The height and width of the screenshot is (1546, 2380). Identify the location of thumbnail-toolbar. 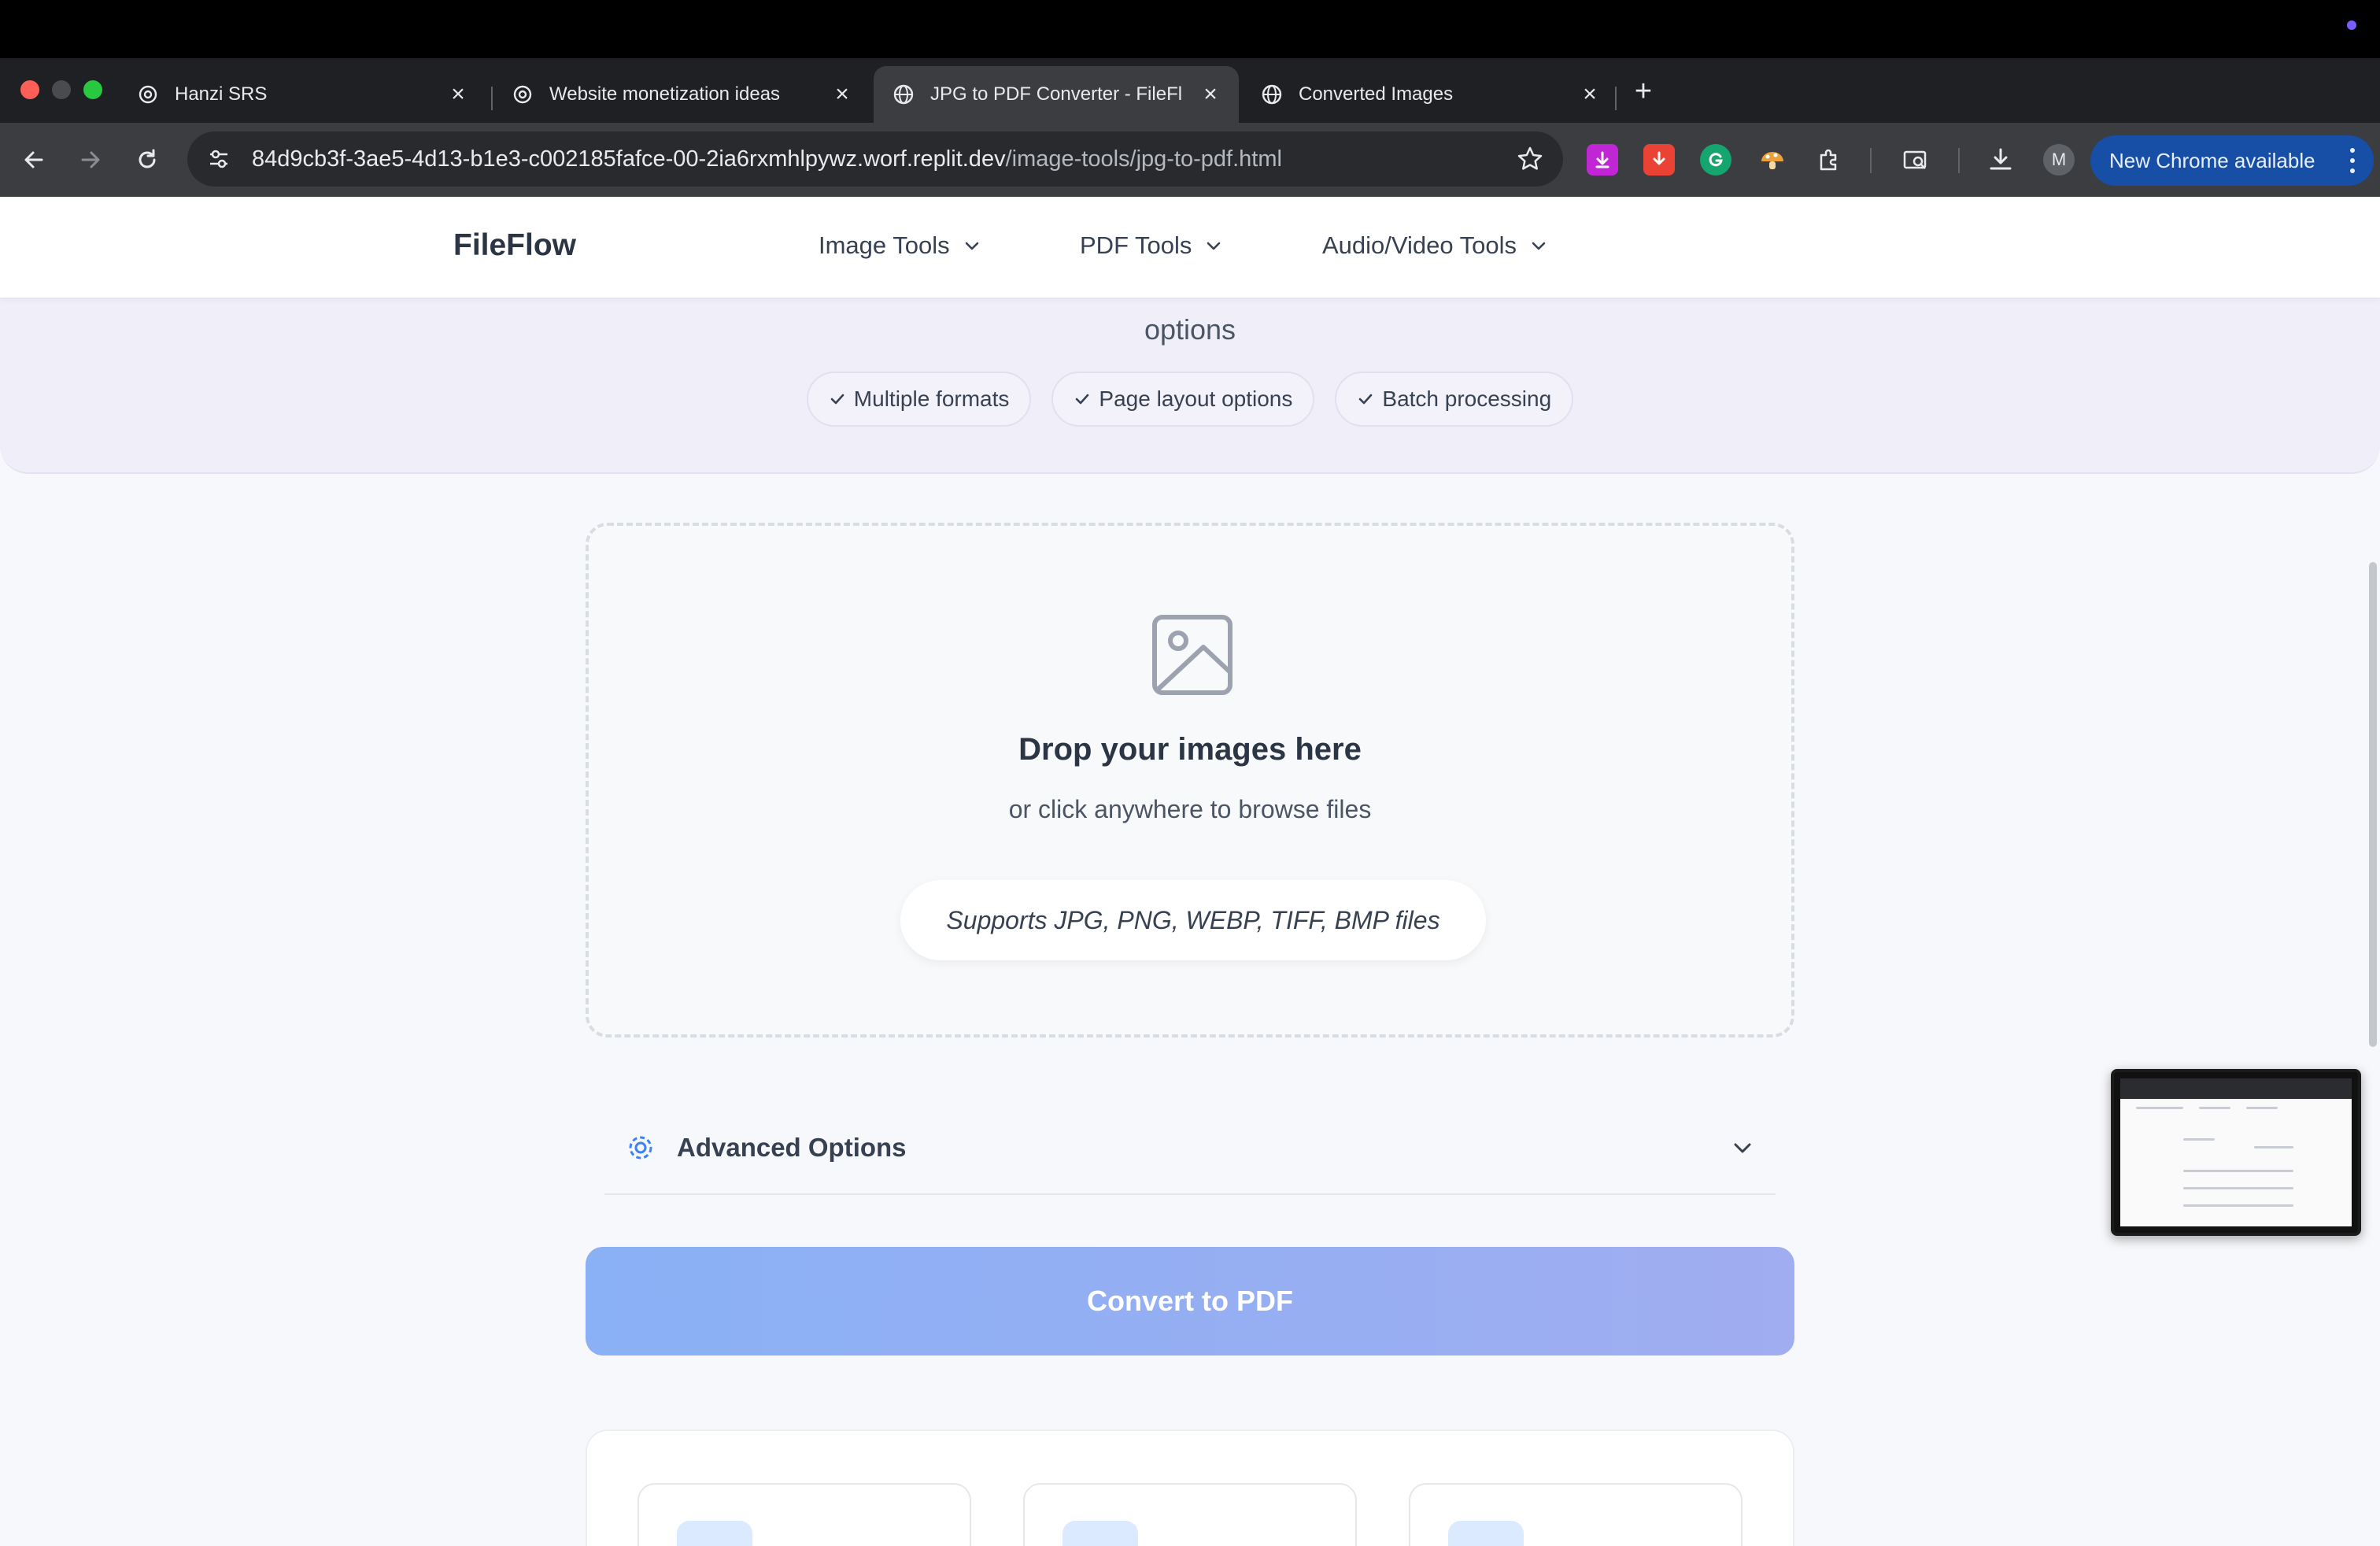
(2236, 1088).